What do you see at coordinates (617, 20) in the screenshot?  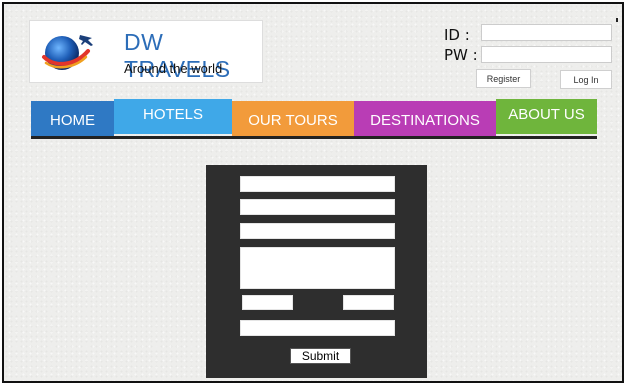 I see `corner-mark` at bounding box center [617, 20].